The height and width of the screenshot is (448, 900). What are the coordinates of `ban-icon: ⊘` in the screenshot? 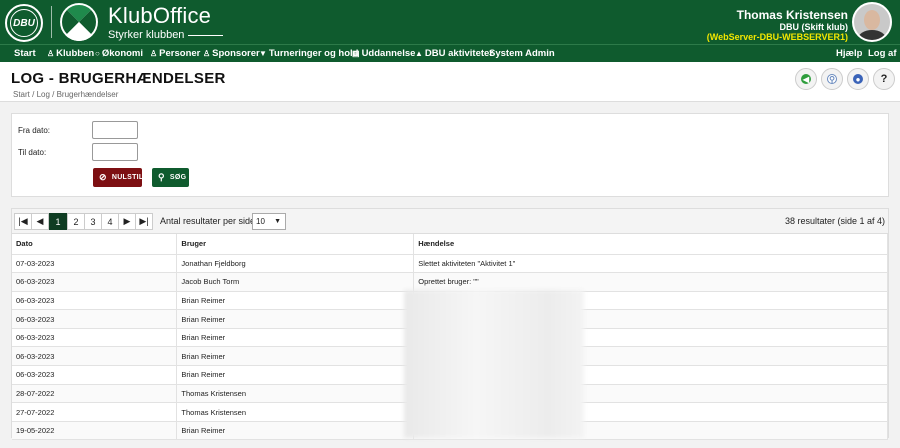 It's located at (103, 177).